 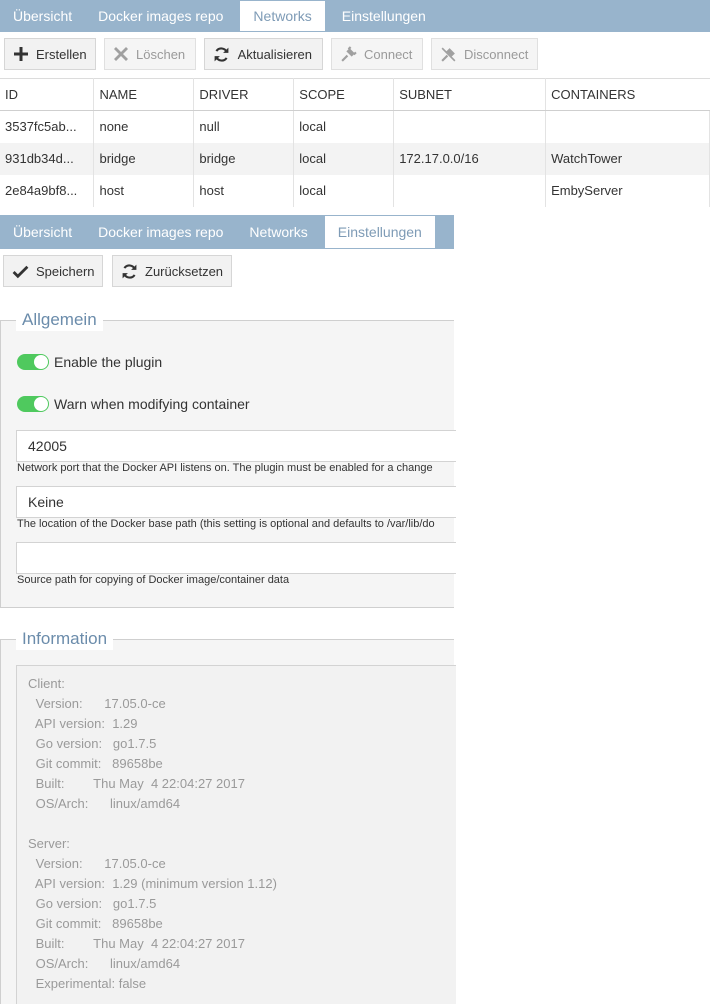 I want to click on table-header-row: ID NAME DRIVER SCOPE SUBNET CONTAINERS, so click(x=355, y=94).